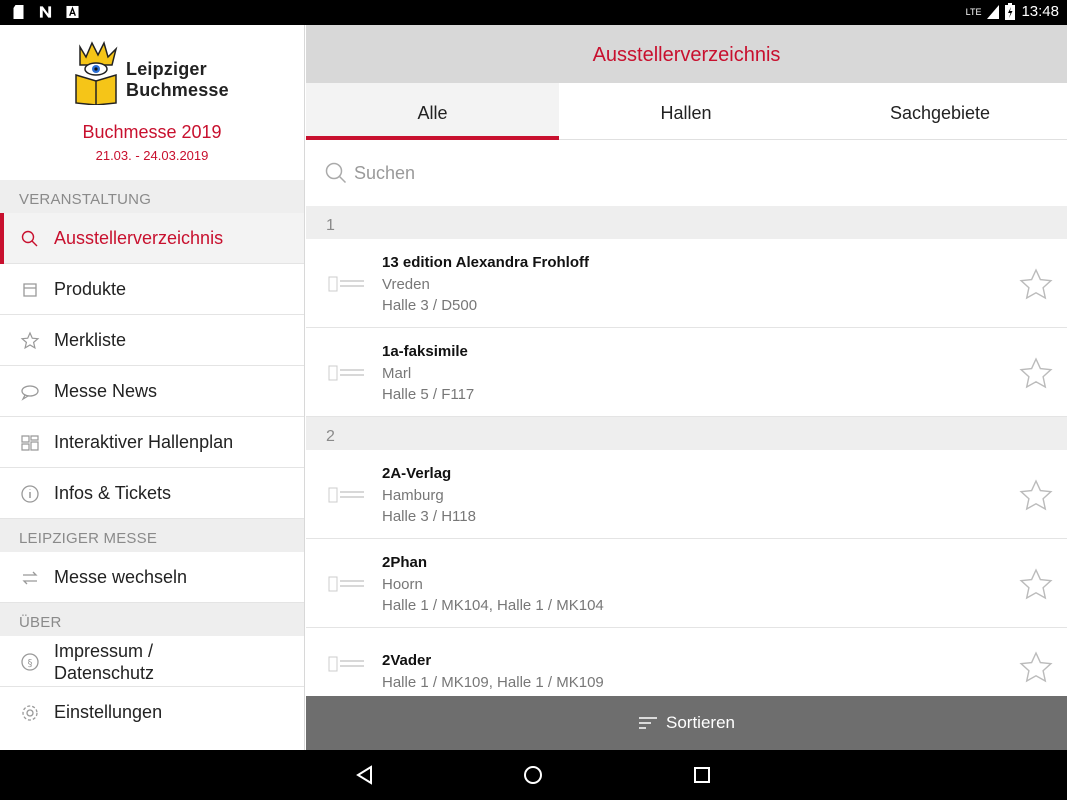 The width and height of the screenshot is (1067, 800). Describe the element at coordinates (30, 393) in the screenshot. I see `speech-bubble-icon` at that location.